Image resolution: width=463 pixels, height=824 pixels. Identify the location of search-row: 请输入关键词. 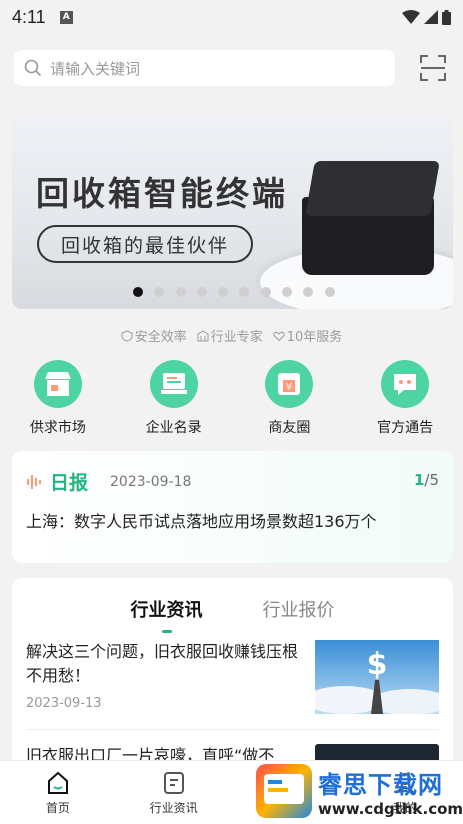
(234, 68).